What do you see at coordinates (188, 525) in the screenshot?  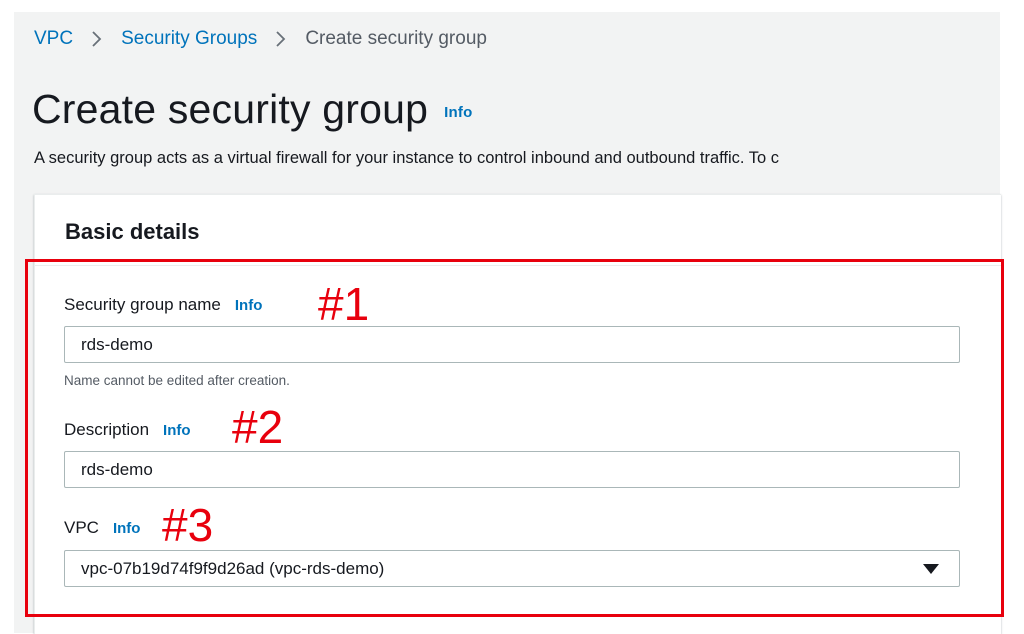 I see `annotation-3: #3` at bounding box center [188, 525].